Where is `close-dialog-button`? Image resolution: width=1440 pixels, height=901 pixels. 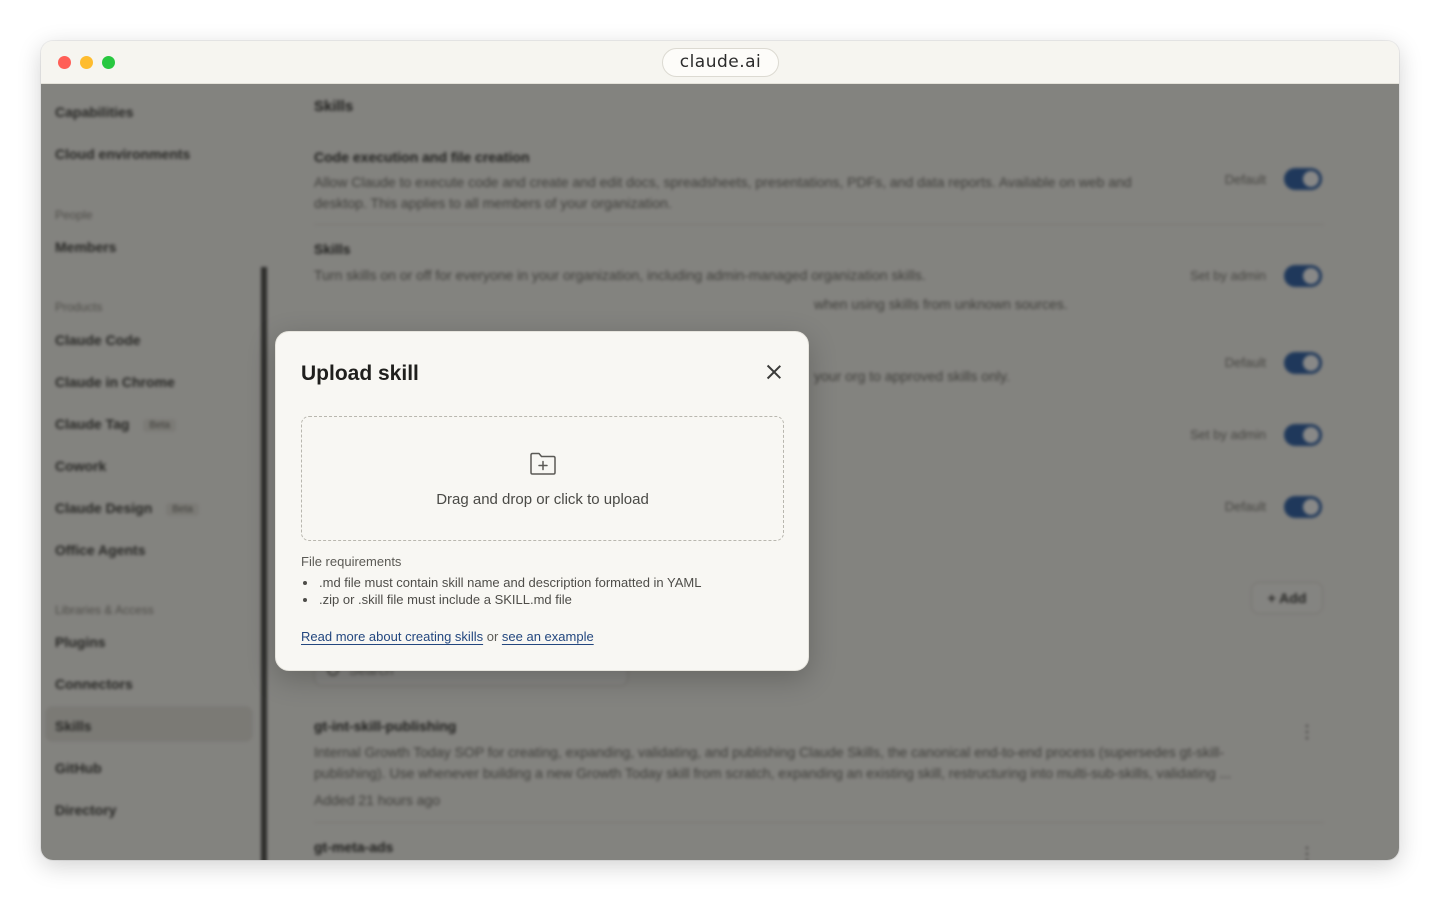 close-dialog-button is located at coordinates (774, 372).